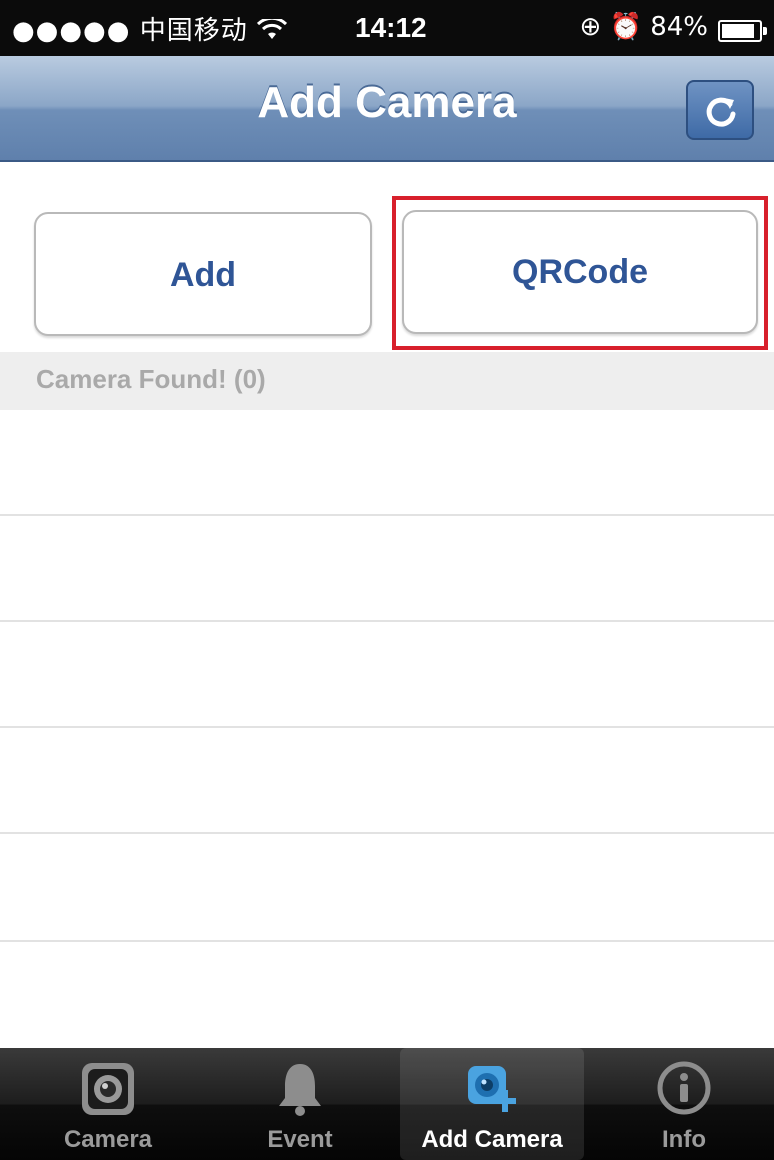 The width and height of the screenshot is (774, 1160). Describe the element at coordinates (130, 31) in the screenshot. I see `carrier-label: ●●●●● 中国移动` at that location.